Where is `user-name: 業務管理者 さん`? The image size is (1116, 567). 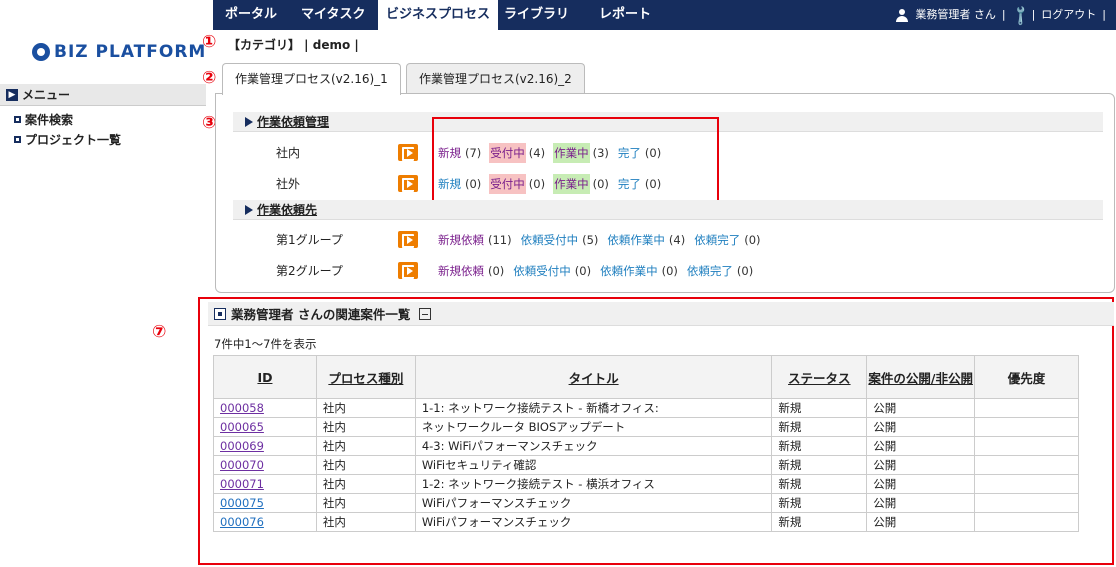
user-name: 業務管理者 さん is located at coordinates (955, 15).